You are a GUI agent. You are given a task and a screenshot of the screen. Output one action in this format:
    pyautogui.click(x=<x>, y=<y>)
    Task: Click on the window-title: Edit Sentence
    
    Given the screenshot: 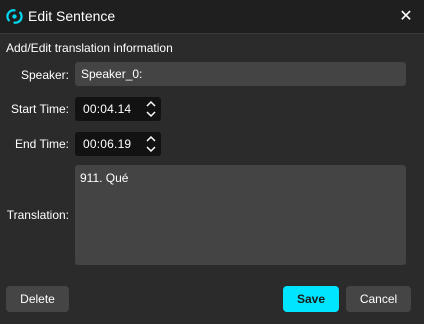 What is the action you would take?
    pyautogui.click(x=72, y=16)
    